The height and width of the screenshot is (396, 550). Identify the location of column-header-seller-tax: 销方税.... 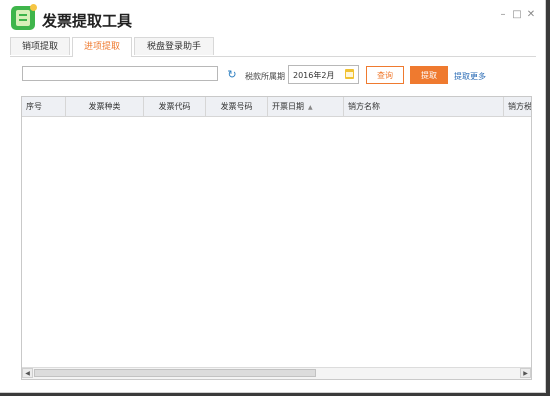
(517, 106).